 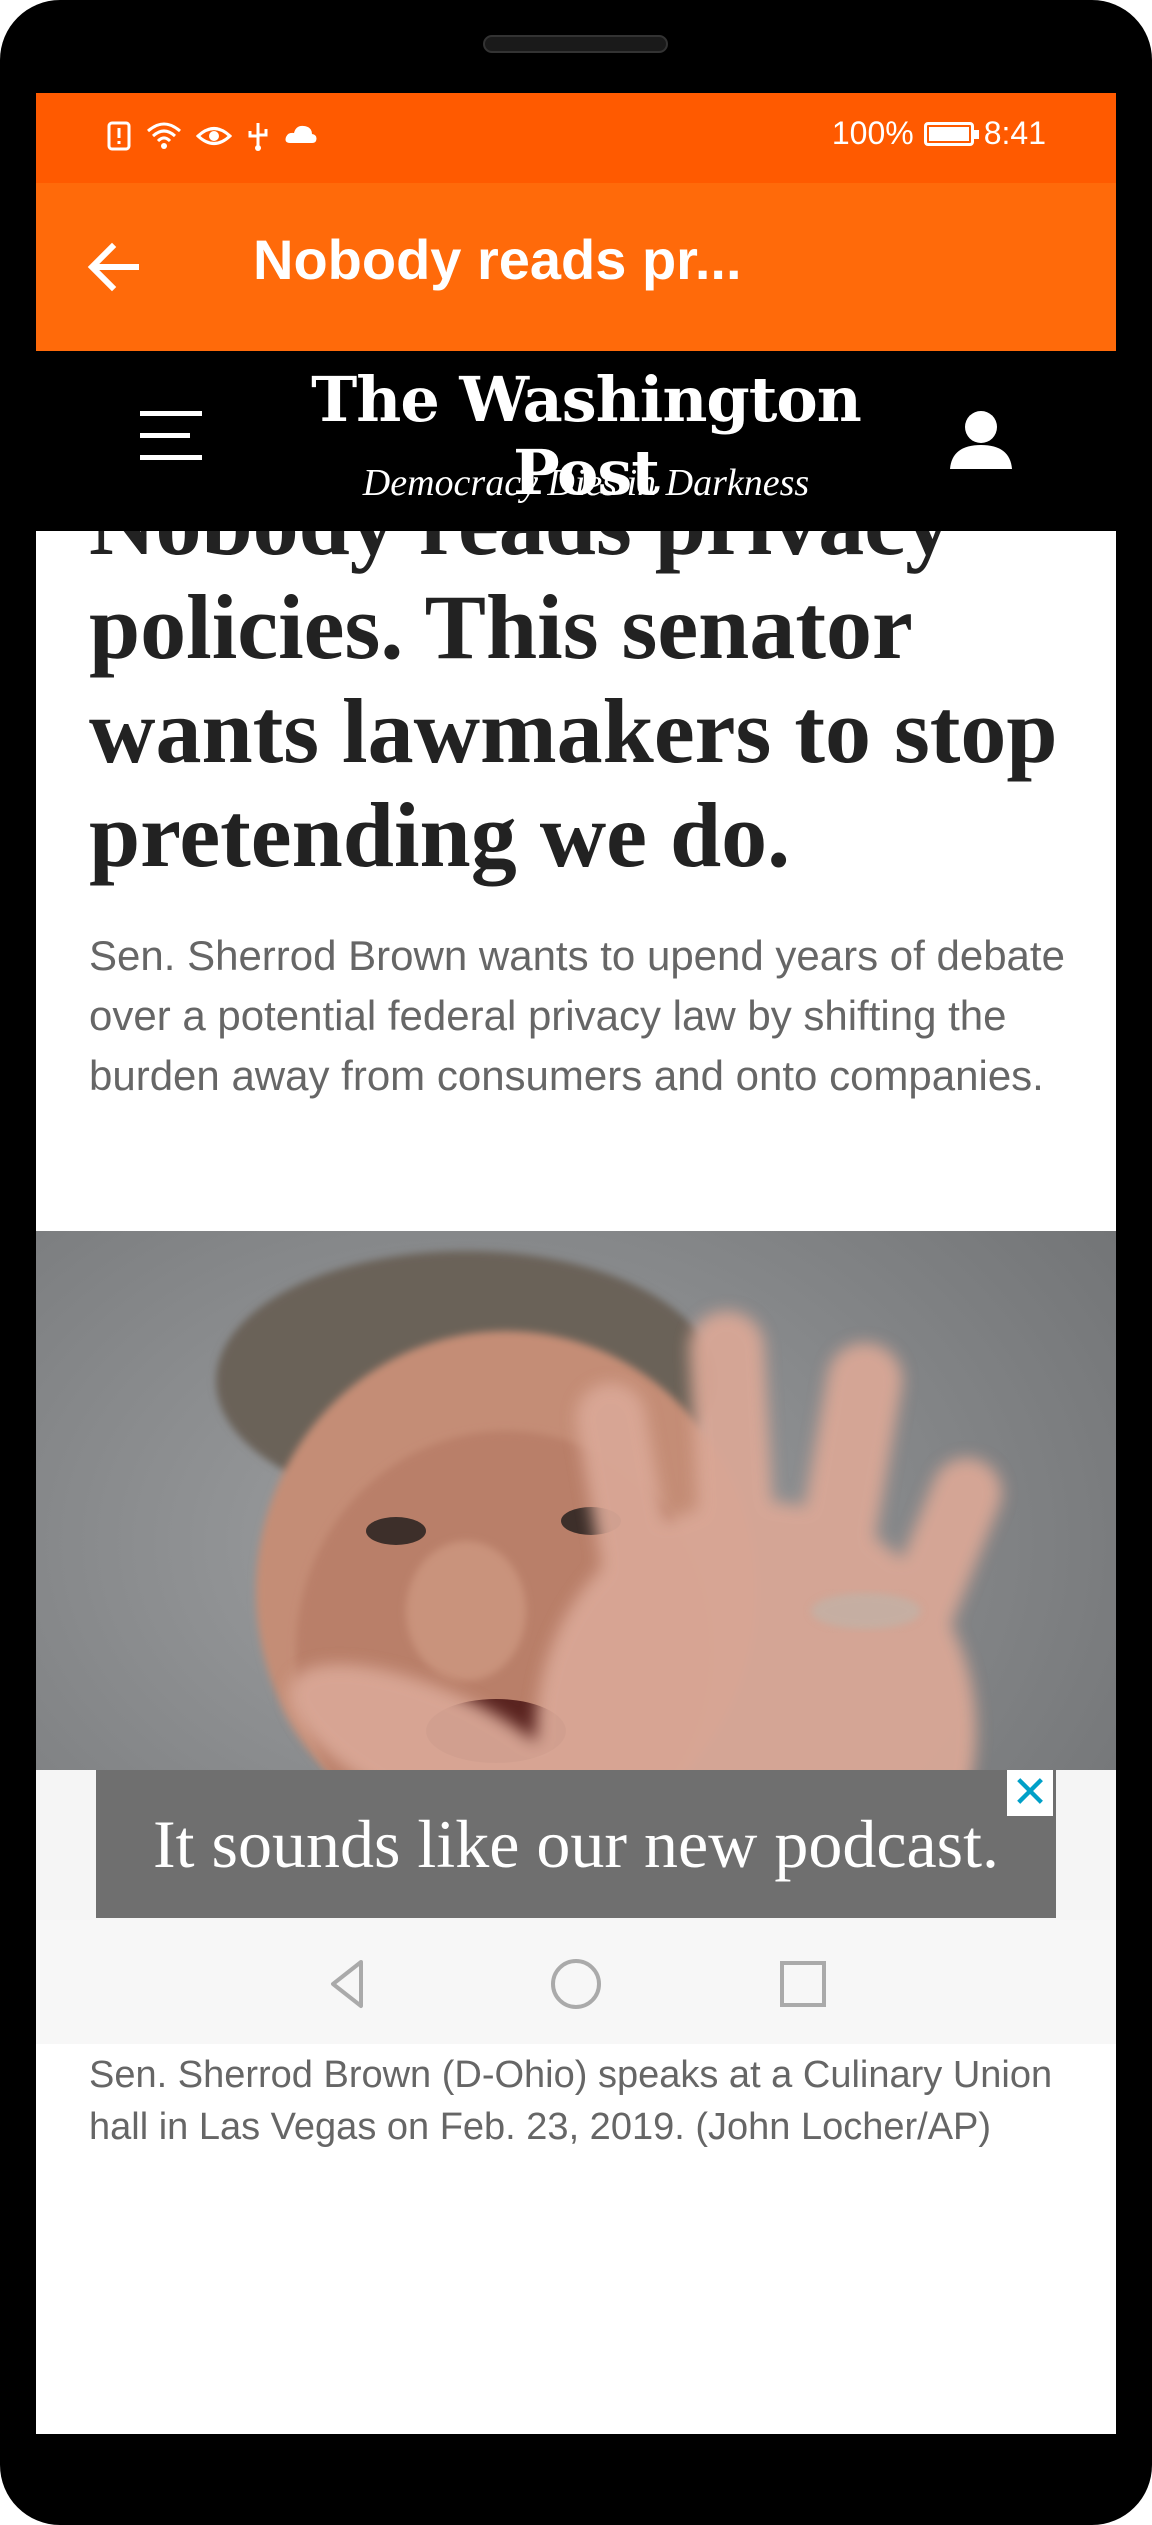 I want to click on ad-banner: It sounds like our new podcast., so click(x=576, y=1844).